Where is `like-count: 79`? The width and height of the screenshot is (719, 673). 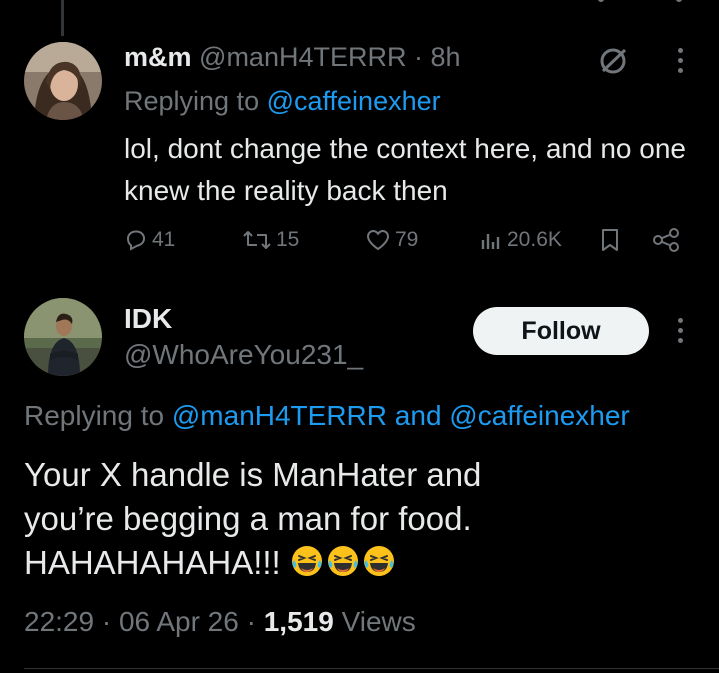
like-count: 79 is located at coordinates (407, 239).